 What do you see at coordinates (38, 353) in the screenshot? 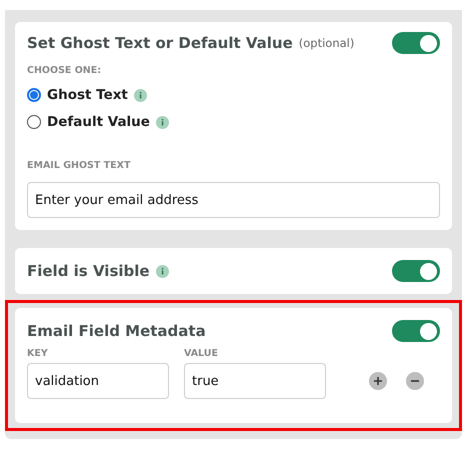
I see `key-label: KEY` at bounding box center [38, 353].